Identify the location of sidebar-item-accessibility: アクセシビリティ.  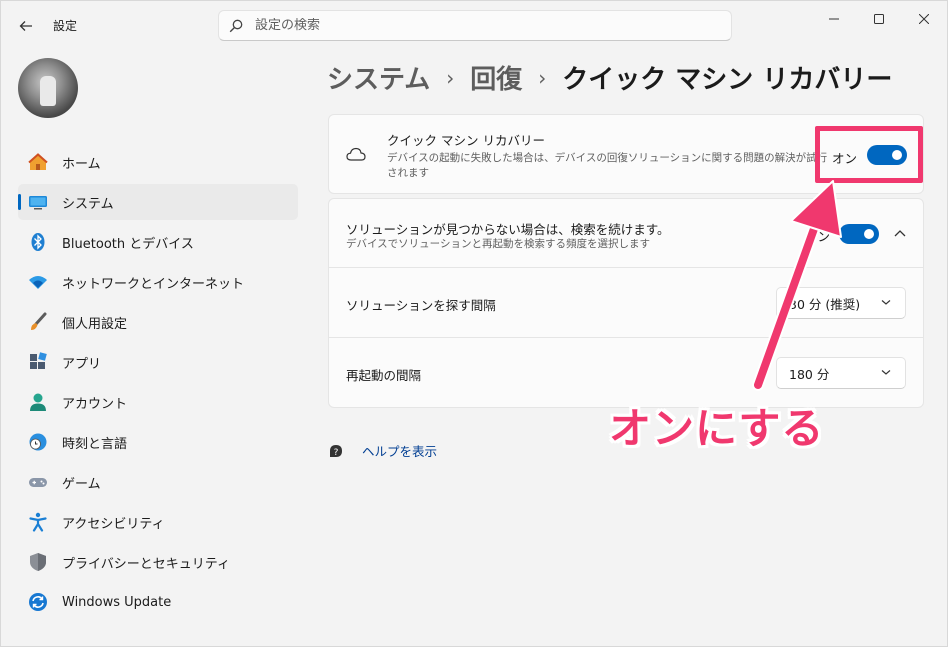
(158, 522).